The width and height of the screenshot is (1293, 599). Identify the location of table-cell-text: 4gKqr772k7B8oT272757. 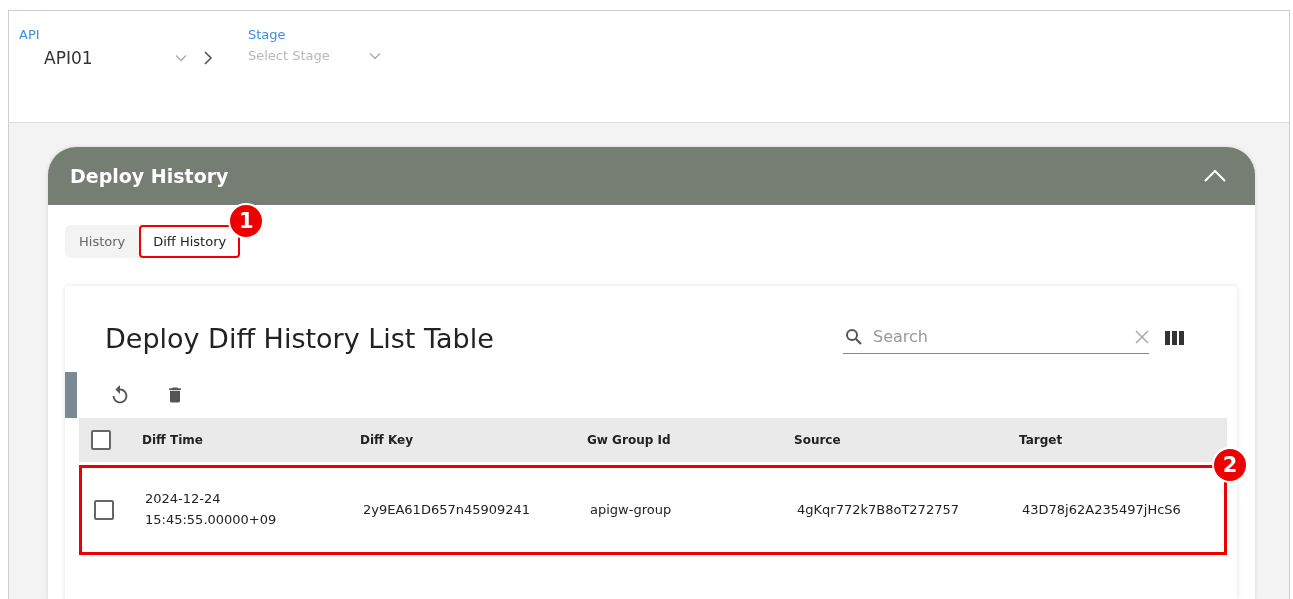
(878, 509).